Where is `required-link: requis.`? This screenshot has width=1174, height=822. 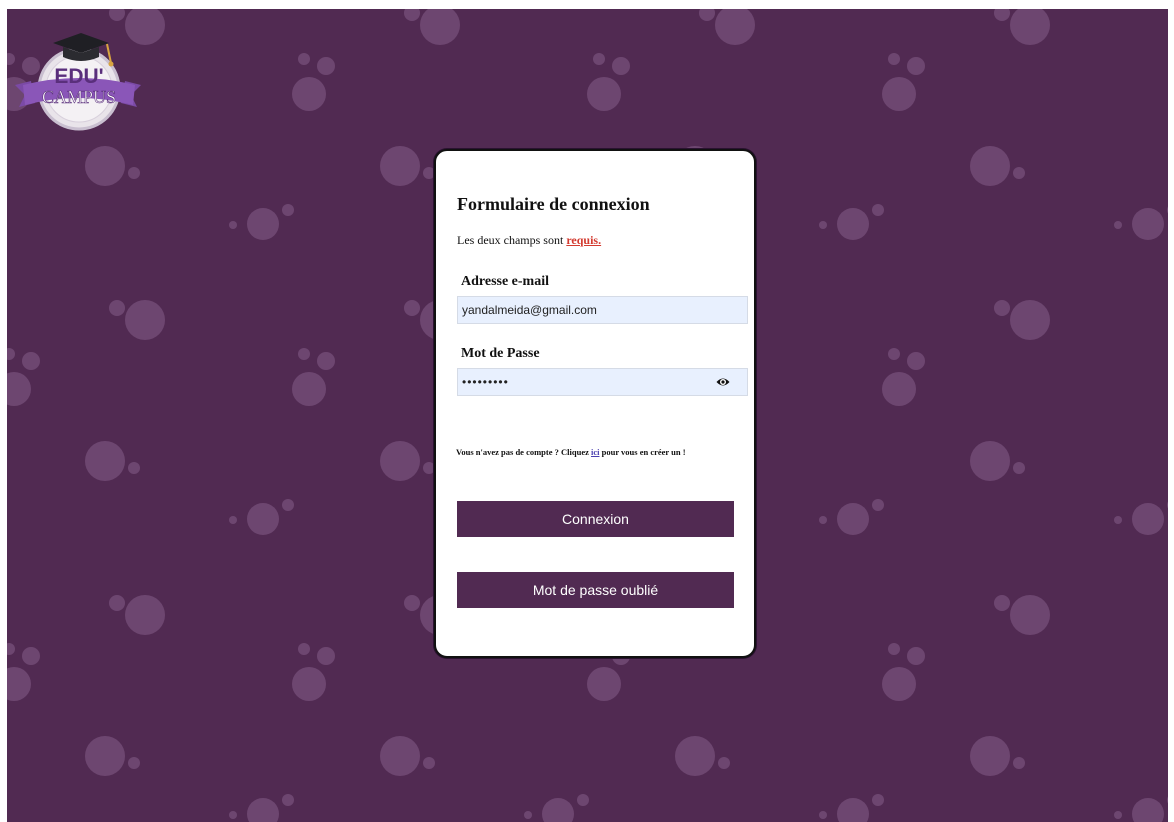 required-link: requis. is located at coordinates (583, 240).